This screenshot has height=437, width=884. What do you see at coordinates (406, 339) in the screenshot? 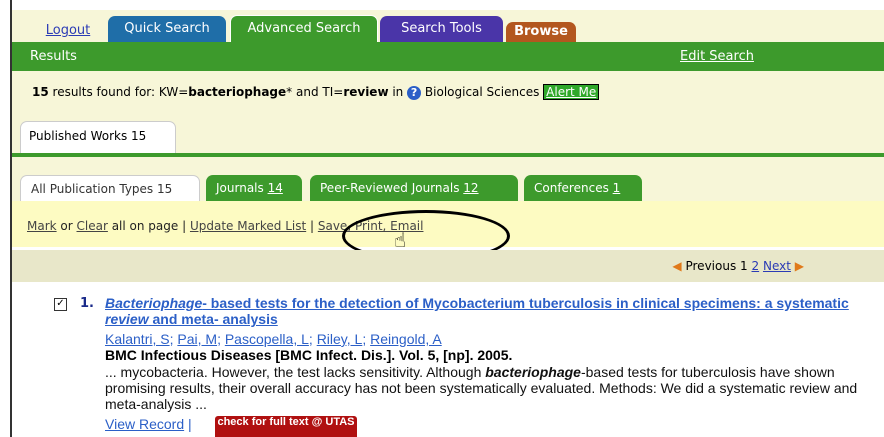
I see `author-link: Reingold, A` at bounding box center [406, 339].